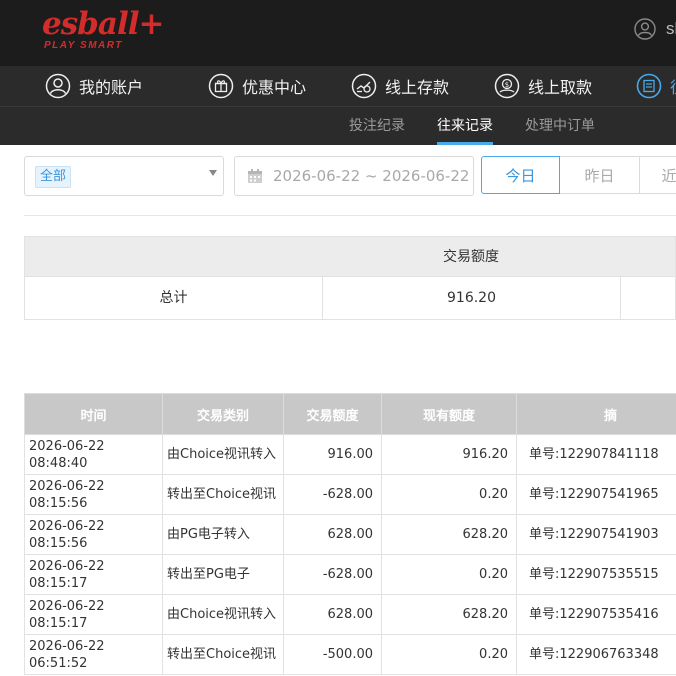  I want to click on column-header-amount: 交易额度, so click(332, 414).